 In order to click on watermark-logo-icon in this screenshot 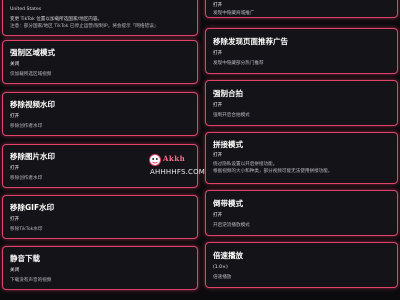, I will do `click(155, 160)`.